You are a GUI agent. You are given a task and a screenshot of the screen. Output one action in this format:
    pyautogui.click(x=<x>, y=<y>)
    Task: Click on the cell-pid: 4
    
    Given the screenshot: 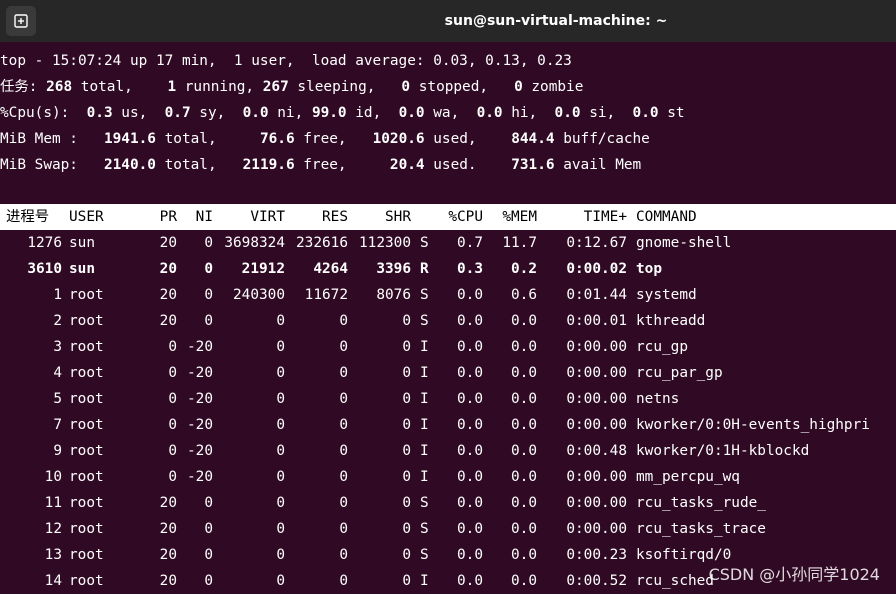 What is the action you would take?
    pyautogui.click(x=57, y=373)
    